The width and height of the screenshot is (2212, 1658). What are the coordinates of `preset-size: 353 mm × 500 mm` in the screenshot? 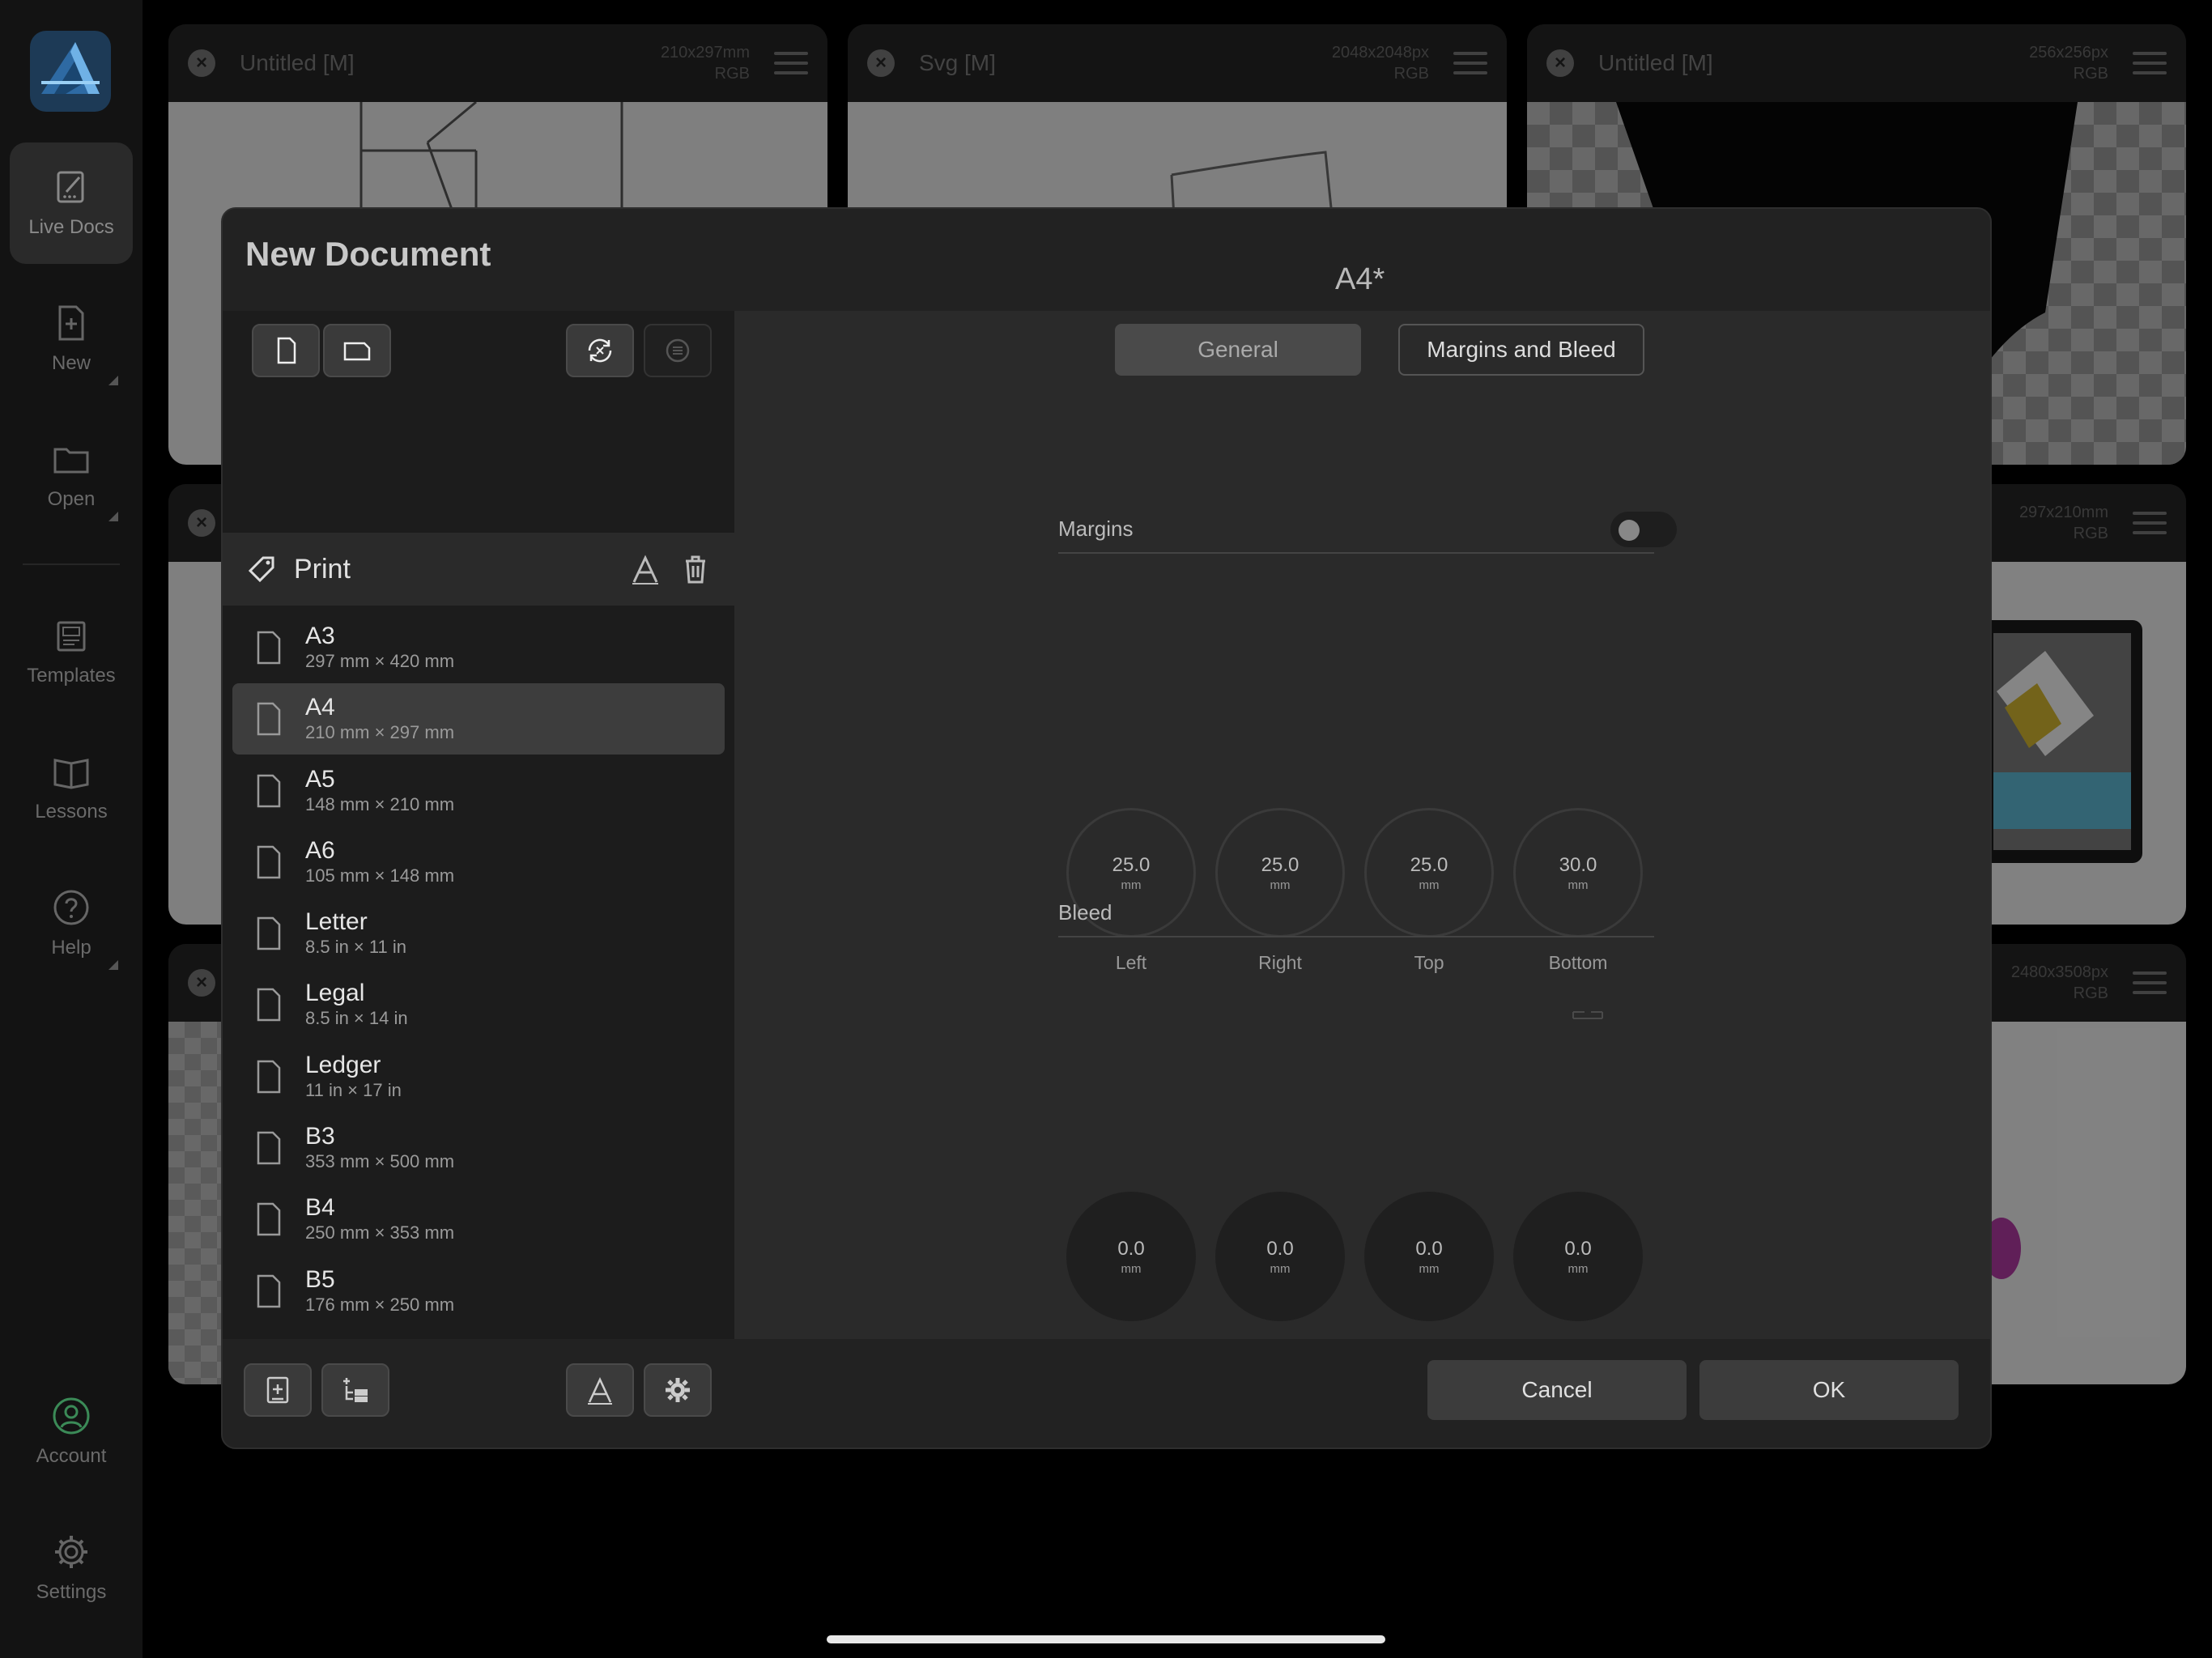 It's located at (380, 1161).